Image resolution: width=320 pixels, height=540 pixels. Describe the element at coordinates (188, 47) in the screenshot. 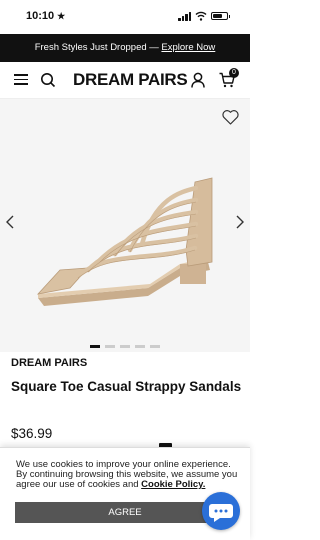

I see `explore-now-link: Explore Now` at that location.